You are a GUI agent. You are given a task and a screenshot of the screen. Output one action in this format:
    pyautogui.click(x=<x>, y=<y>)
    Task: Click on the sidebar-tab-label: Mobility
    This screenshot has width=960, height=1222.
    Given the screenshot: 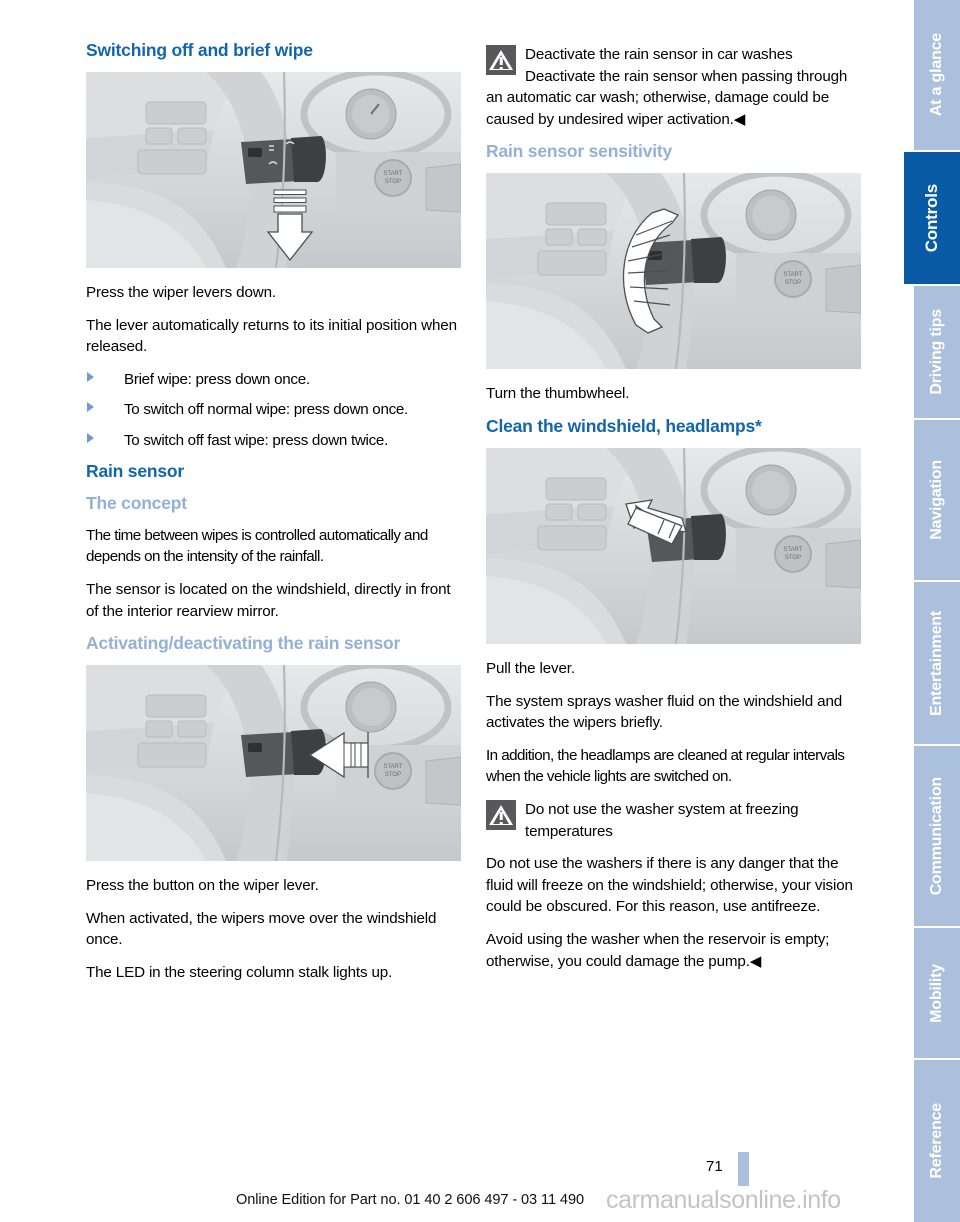 What is the action you would take?
    pyautogui.click(x=936, y=993)
    